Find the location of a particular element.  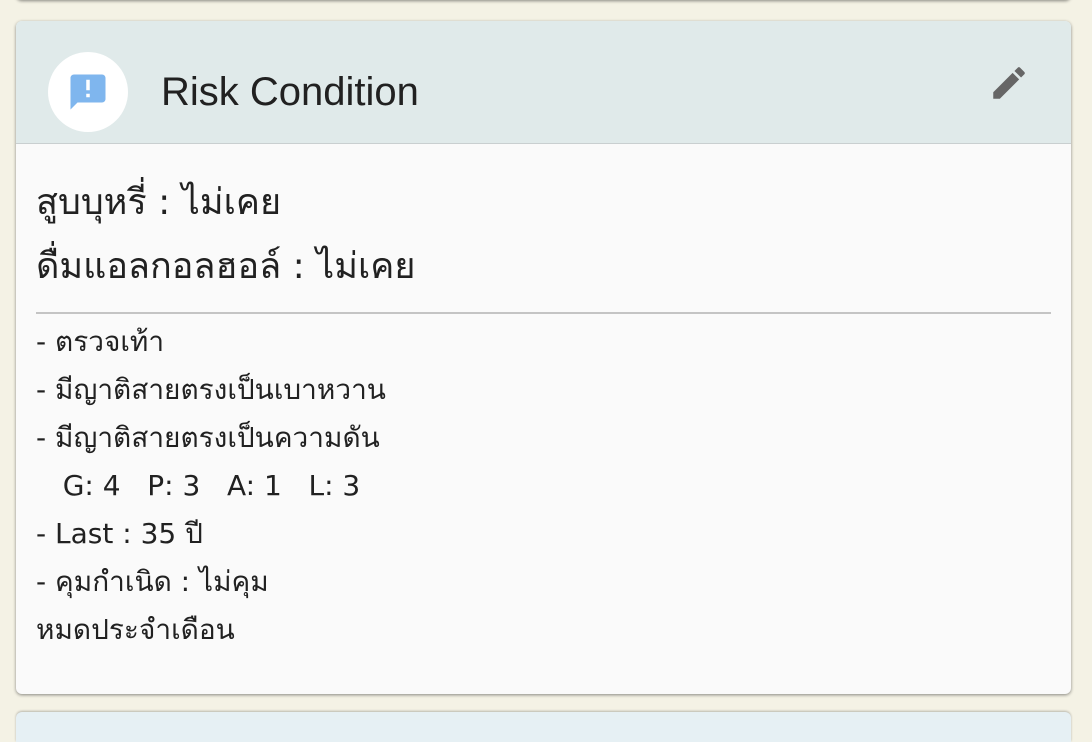

list-item: - ตรวจเท้า is located at coordinates (100, 341).